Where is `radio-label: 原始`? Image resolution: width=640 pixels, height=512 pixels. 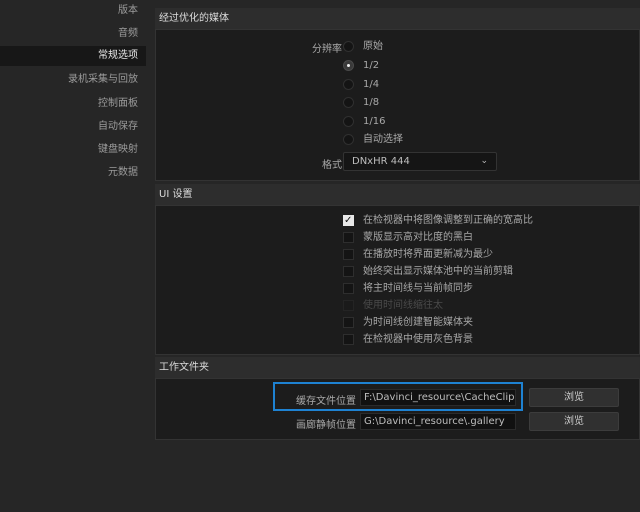
radio-label: 原始 is located at coordinates (373, 46).